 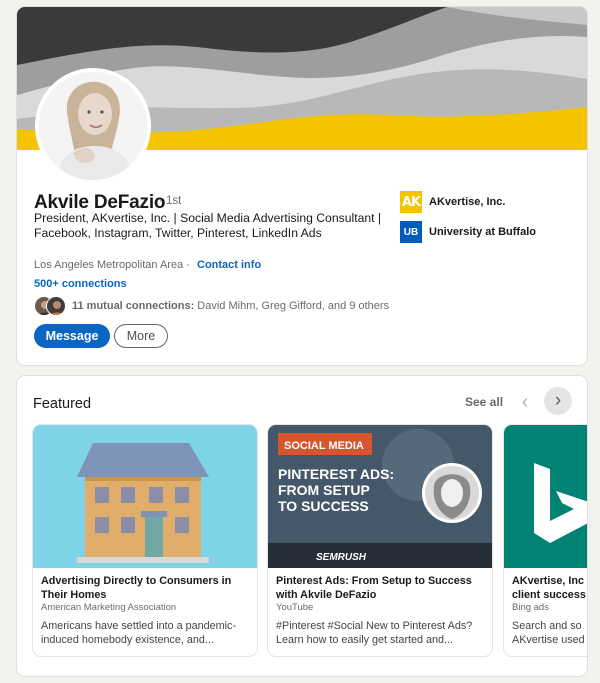 I want to click on profile-location: Los Angeles Metropolitan Area ·, so click(x=112, y=265).